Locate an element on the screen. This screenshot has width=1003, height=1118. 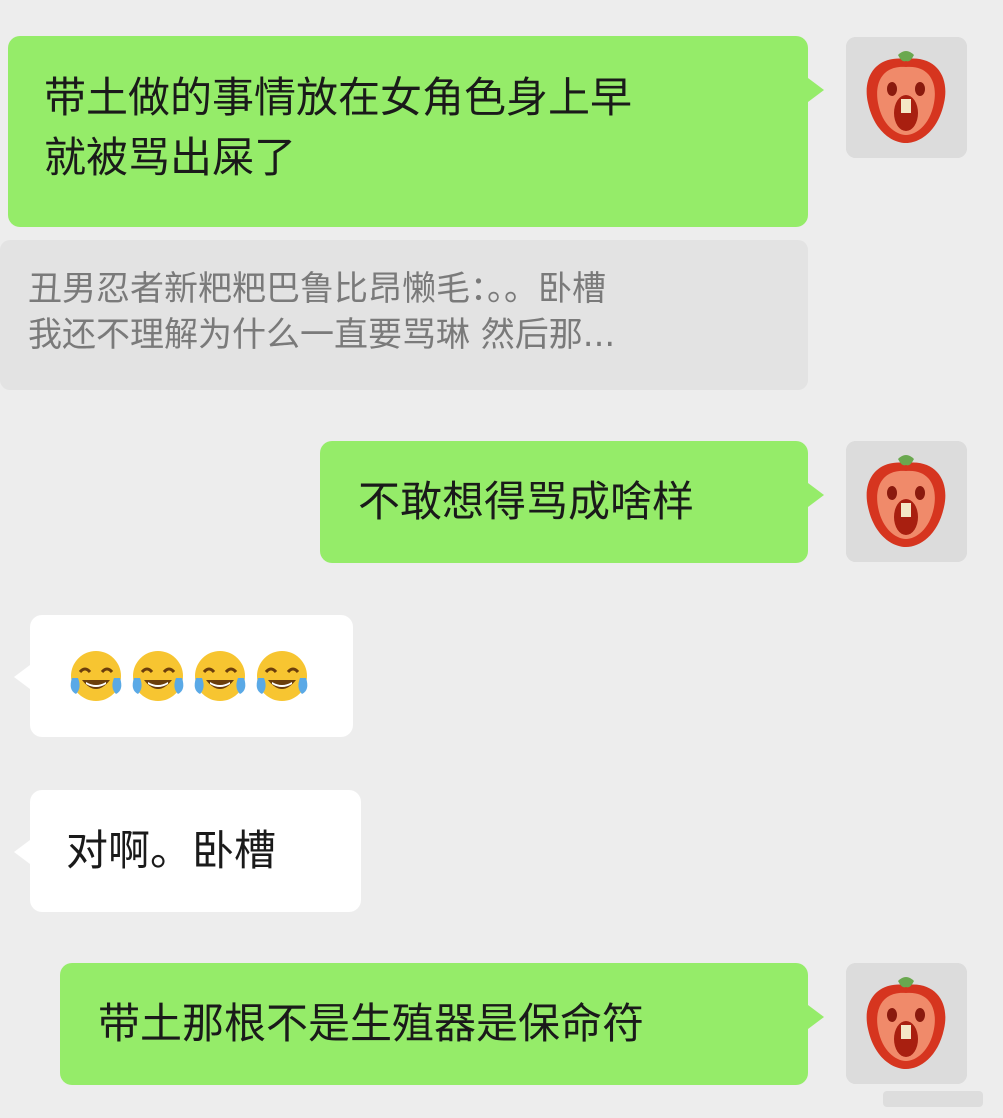
message-bubble-sent-3: 带土那根不是生殖器是保命符 is located at coordinates (442, 1024).